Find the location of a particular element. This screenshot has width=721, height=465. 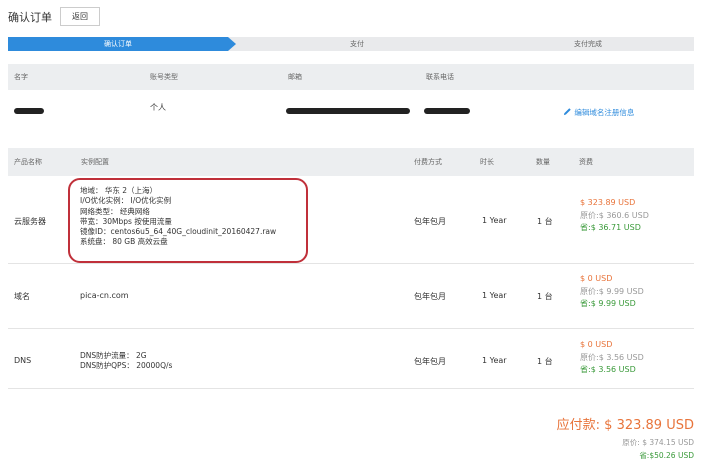

col-instance-config: 实例配置 is located at coordinates (95, 162).